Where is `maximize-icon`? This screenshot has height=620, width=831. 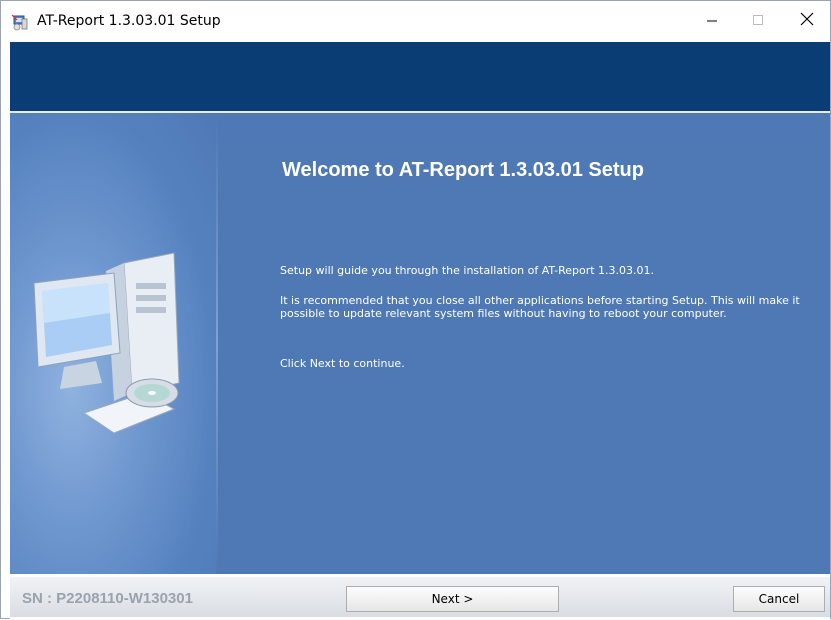
maximize-icon is located at coordinates (758, 22).